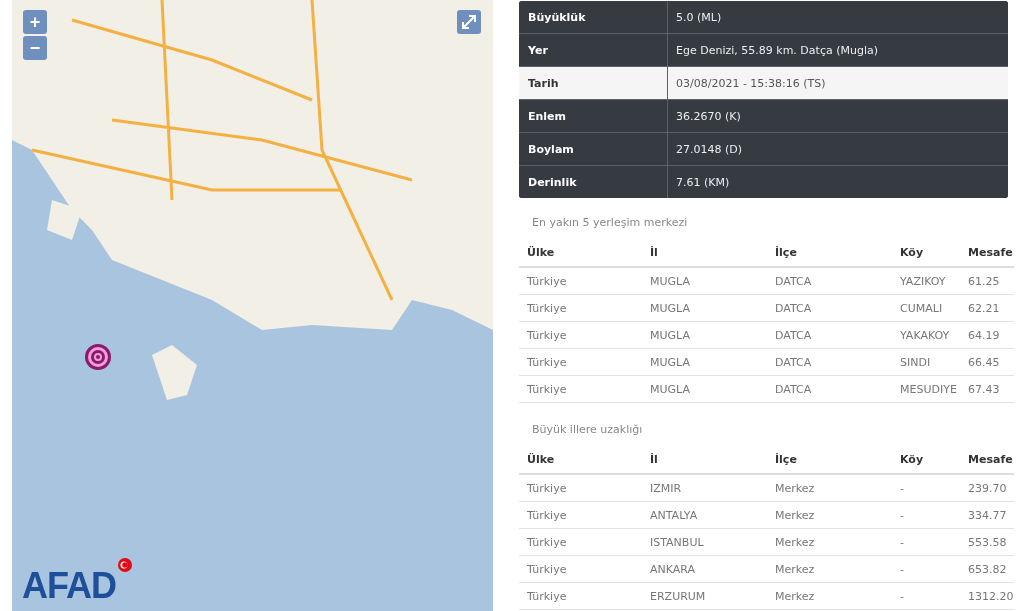 Image resolution: width=1024 pixels, height=611 pixels. I want to click on table-cell-text: YAKAKOY, so click(925, 335).